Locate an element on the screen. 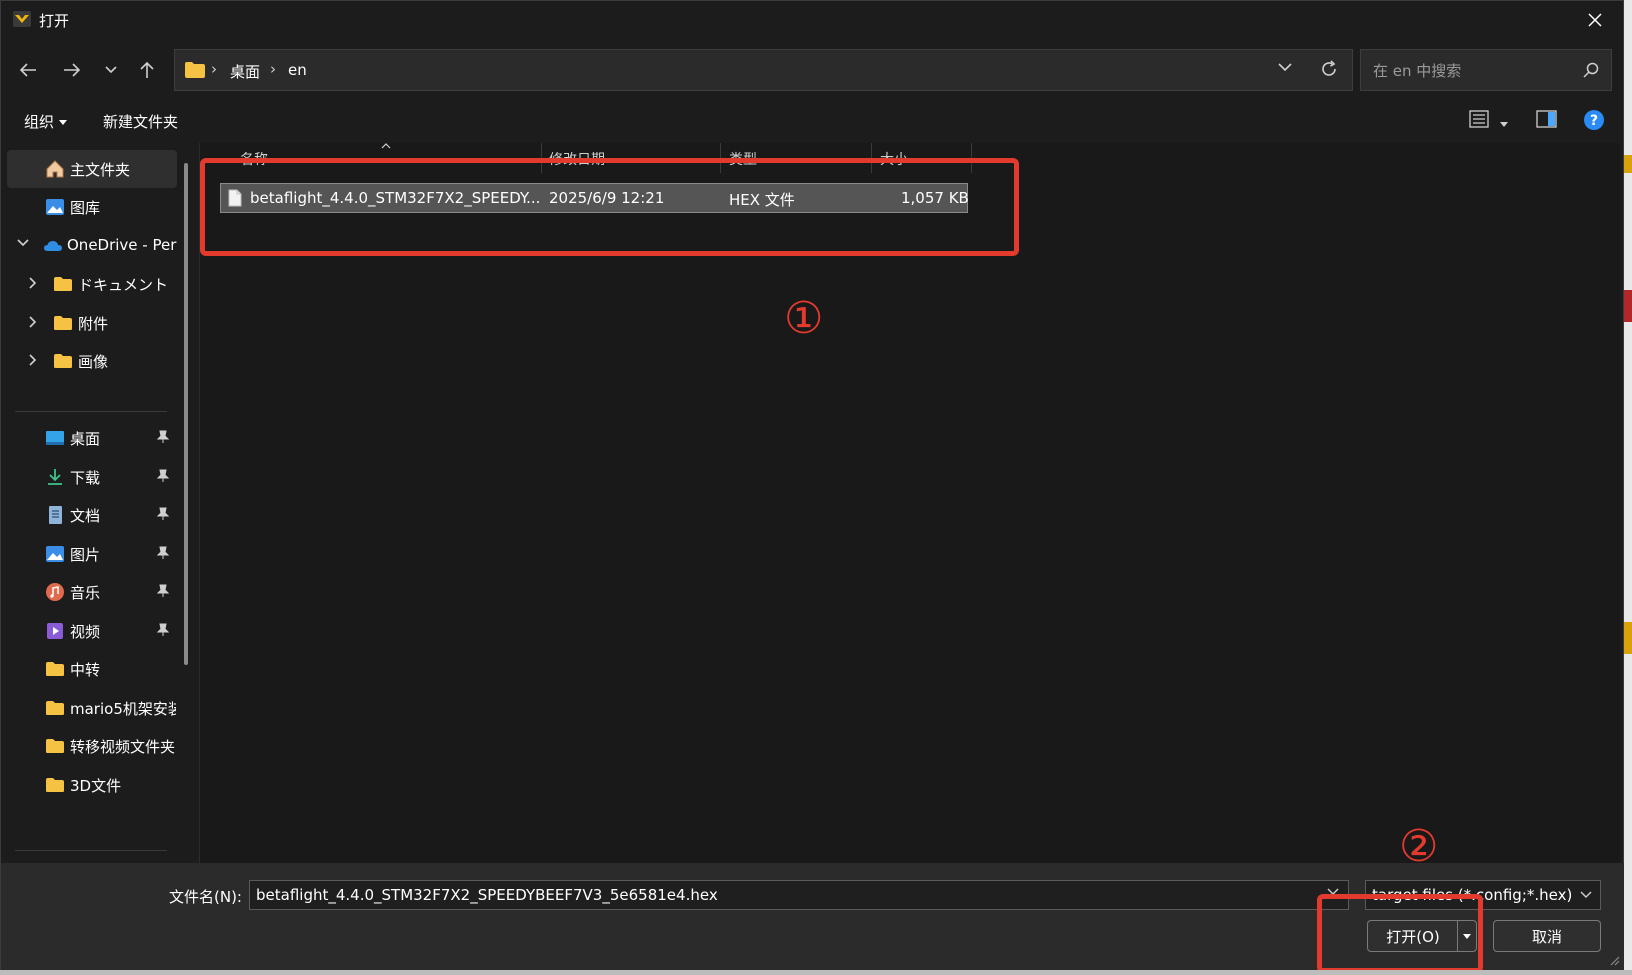 The width and height of the screenshot is (1632, 975). sidebar-item-onedrive: OneDrive - Per is located at coordinates (92, 246).